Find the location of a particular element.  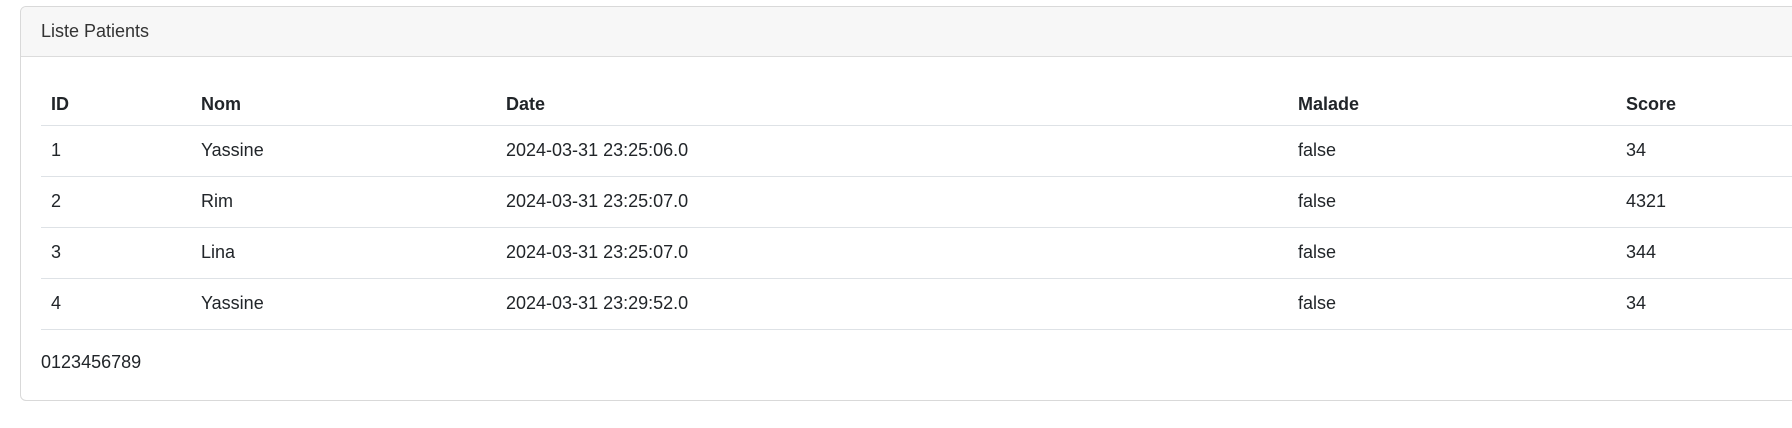

cell-nom: Lina is located at coordinates (343, 253).